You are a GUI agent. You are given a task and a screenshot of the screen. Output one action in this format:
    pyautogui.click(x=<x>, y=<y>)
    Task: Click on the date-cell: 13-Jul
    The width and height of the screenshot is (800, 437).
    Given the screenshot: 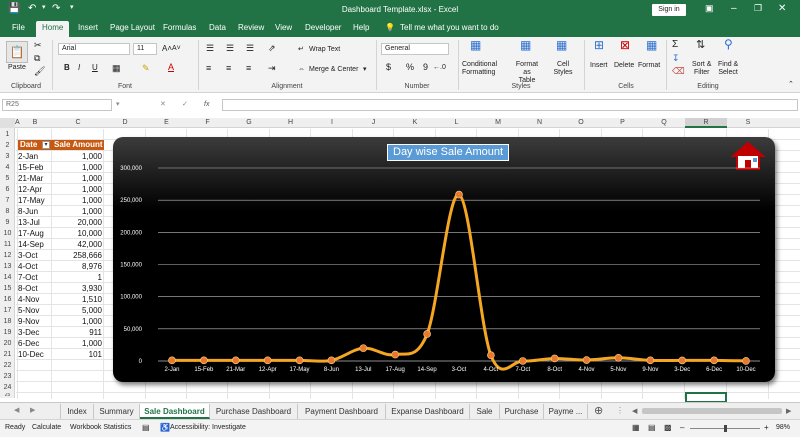 What is the action you would take?
    pyautogui.click(x=29, y=222)
    